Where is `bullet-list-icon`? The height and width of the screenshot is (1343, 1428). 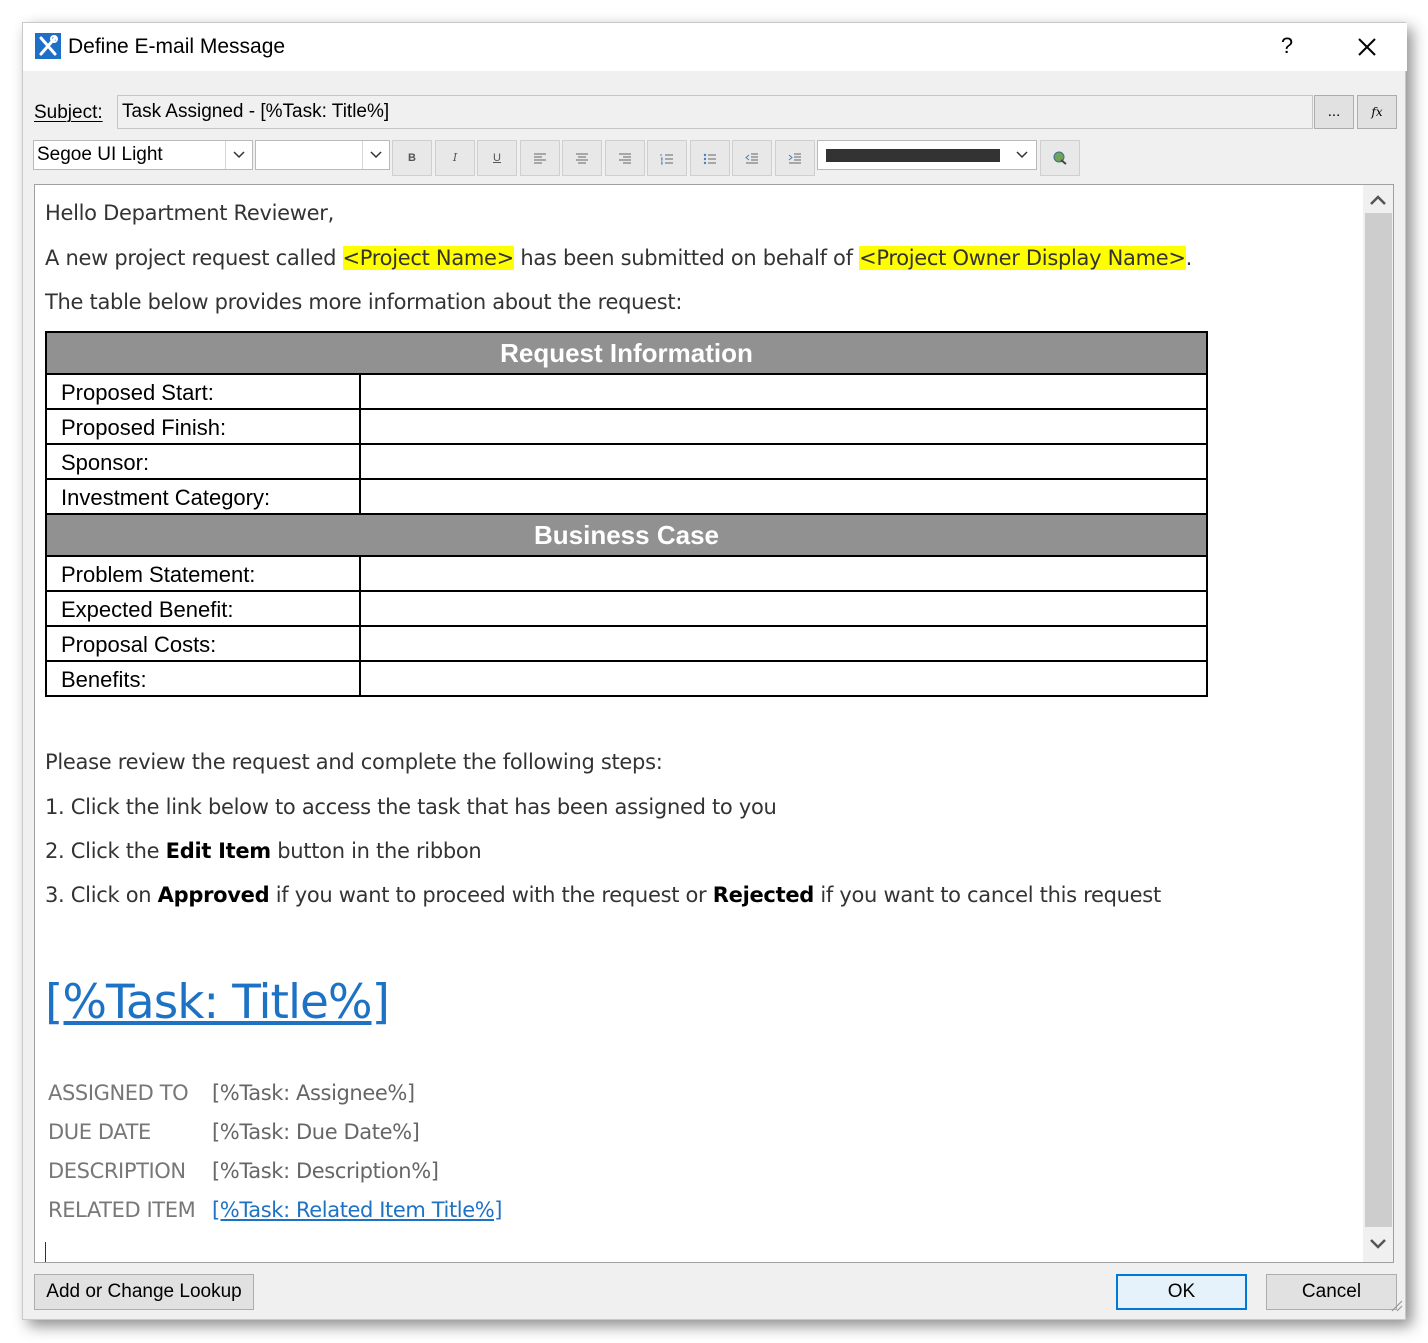
bullet-list-icon is located at coordinates (709, 159).